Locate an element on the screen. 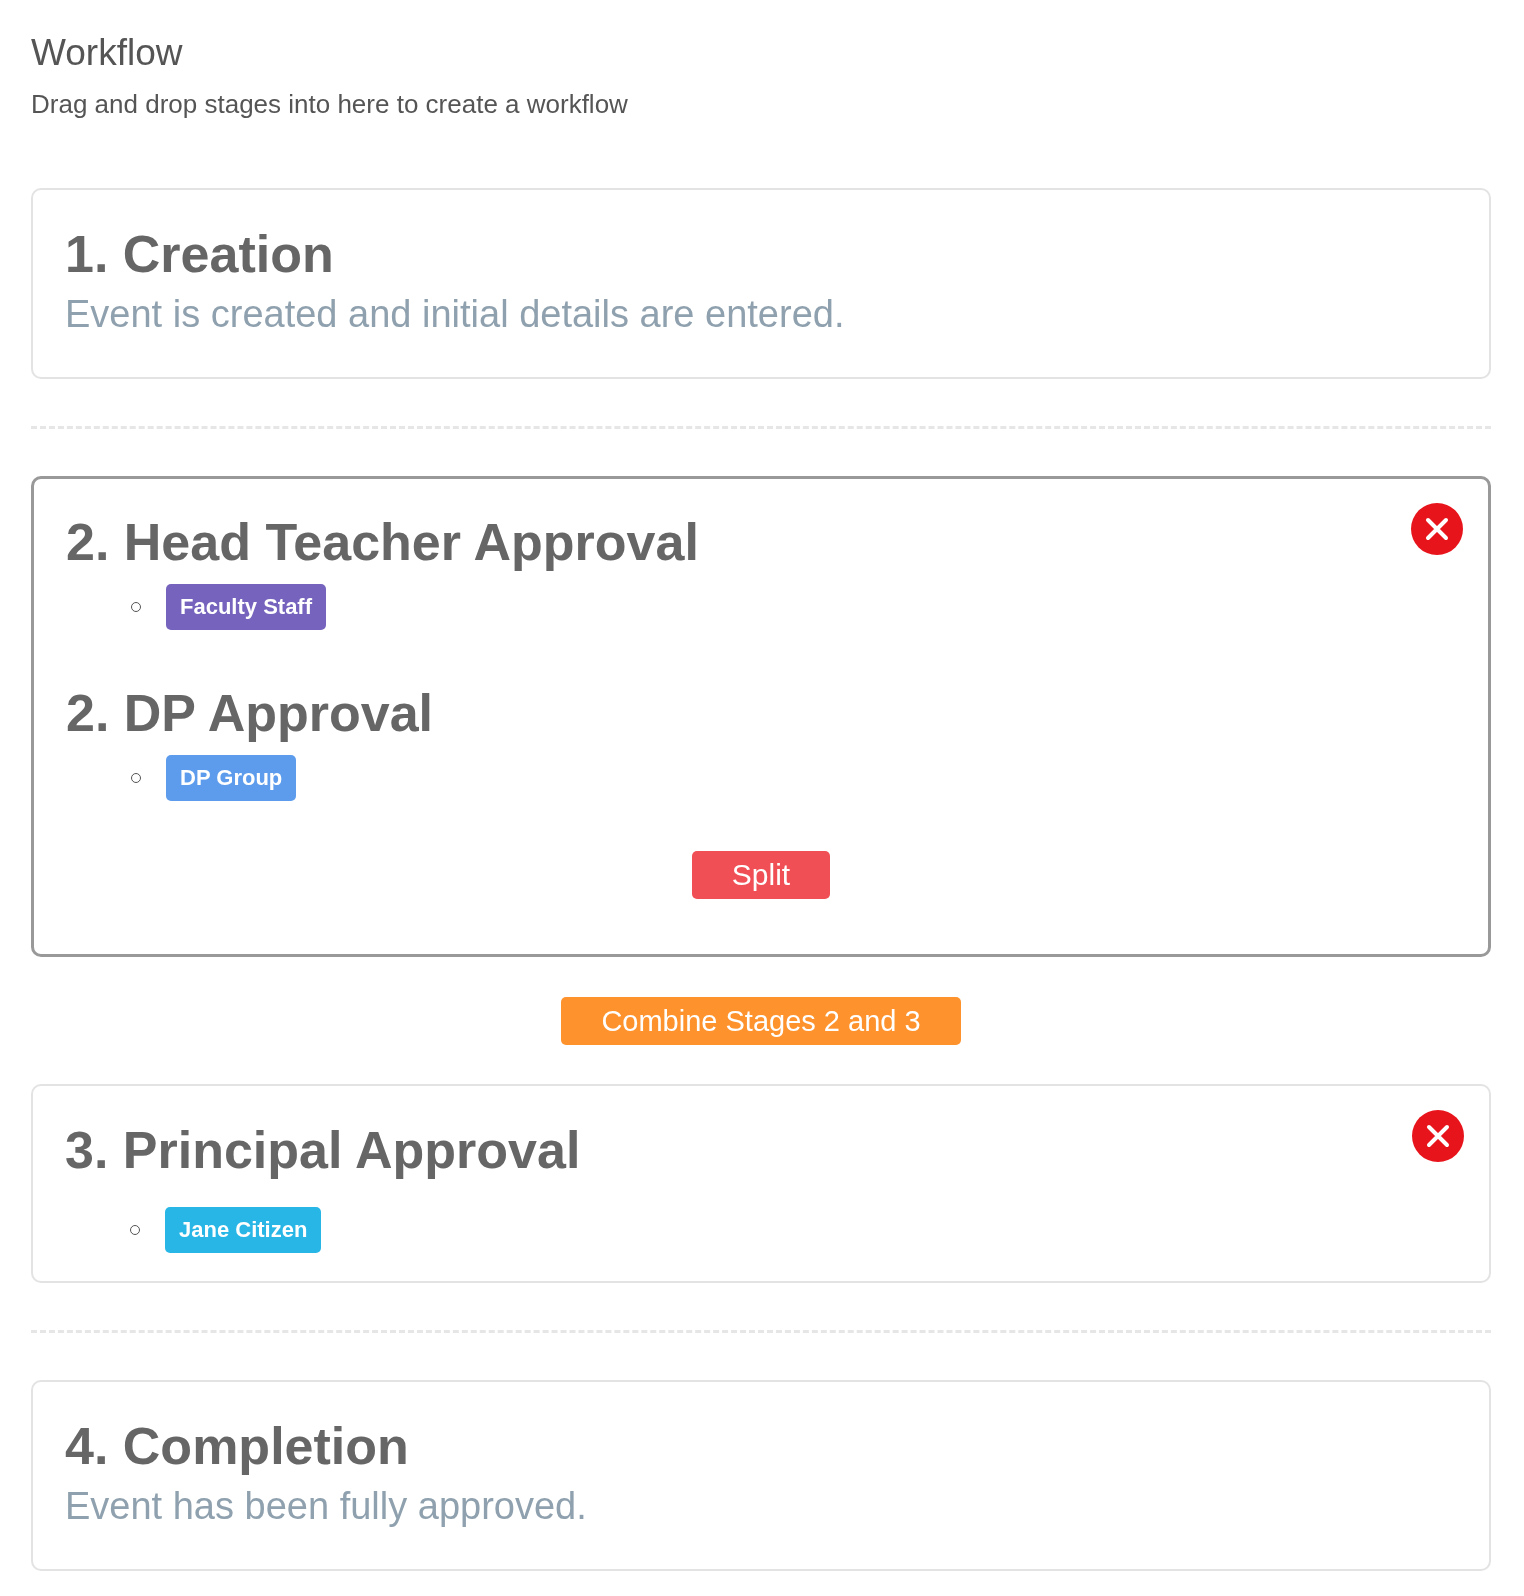 The height and width of the screenshot is (1596, 1524). stage-title: 3. Principal Approval is located at coordinates (323, 1150).